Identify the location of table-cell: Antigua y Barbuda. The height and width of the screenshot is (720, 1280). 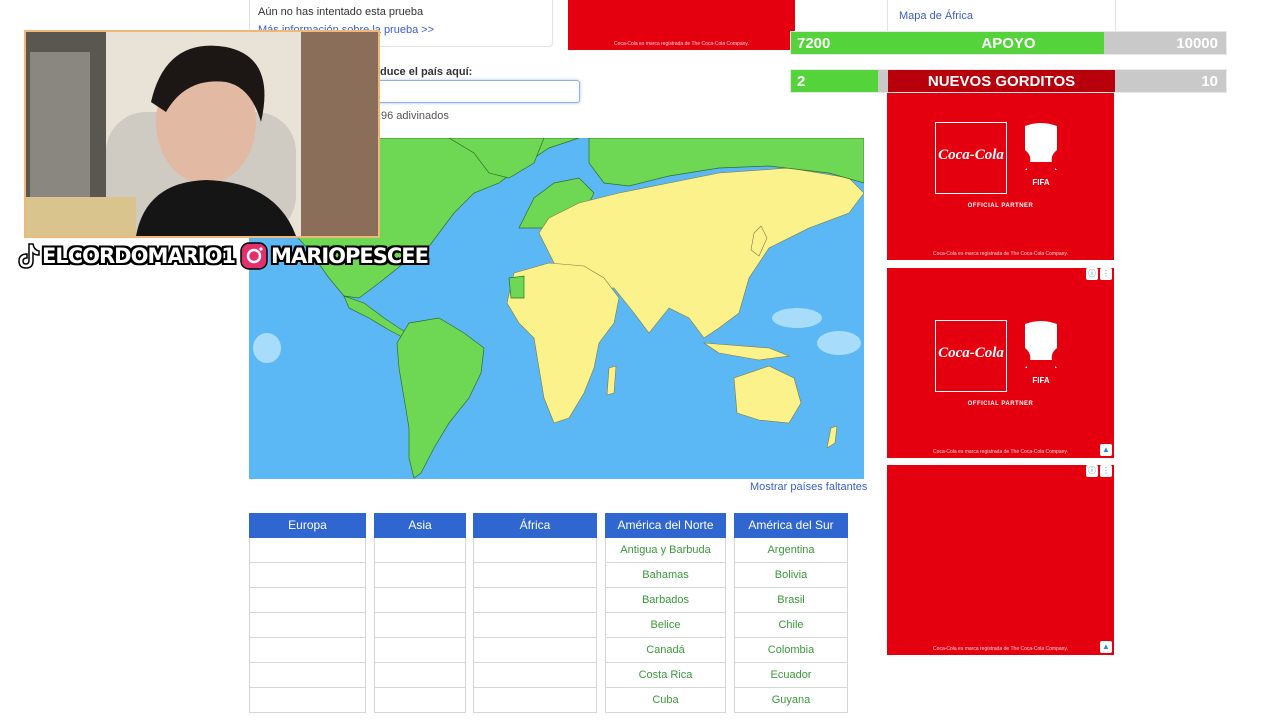
(665, 550).